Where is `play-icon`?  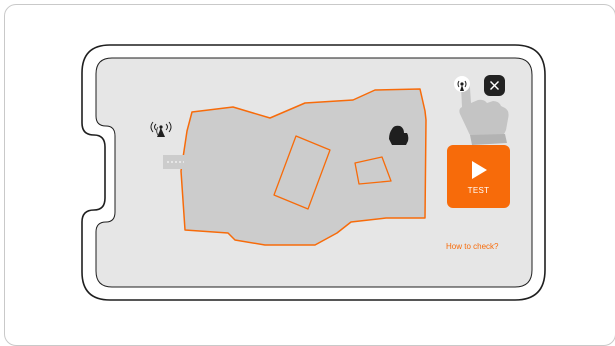 play-icon is located at coordinates (479, 170).